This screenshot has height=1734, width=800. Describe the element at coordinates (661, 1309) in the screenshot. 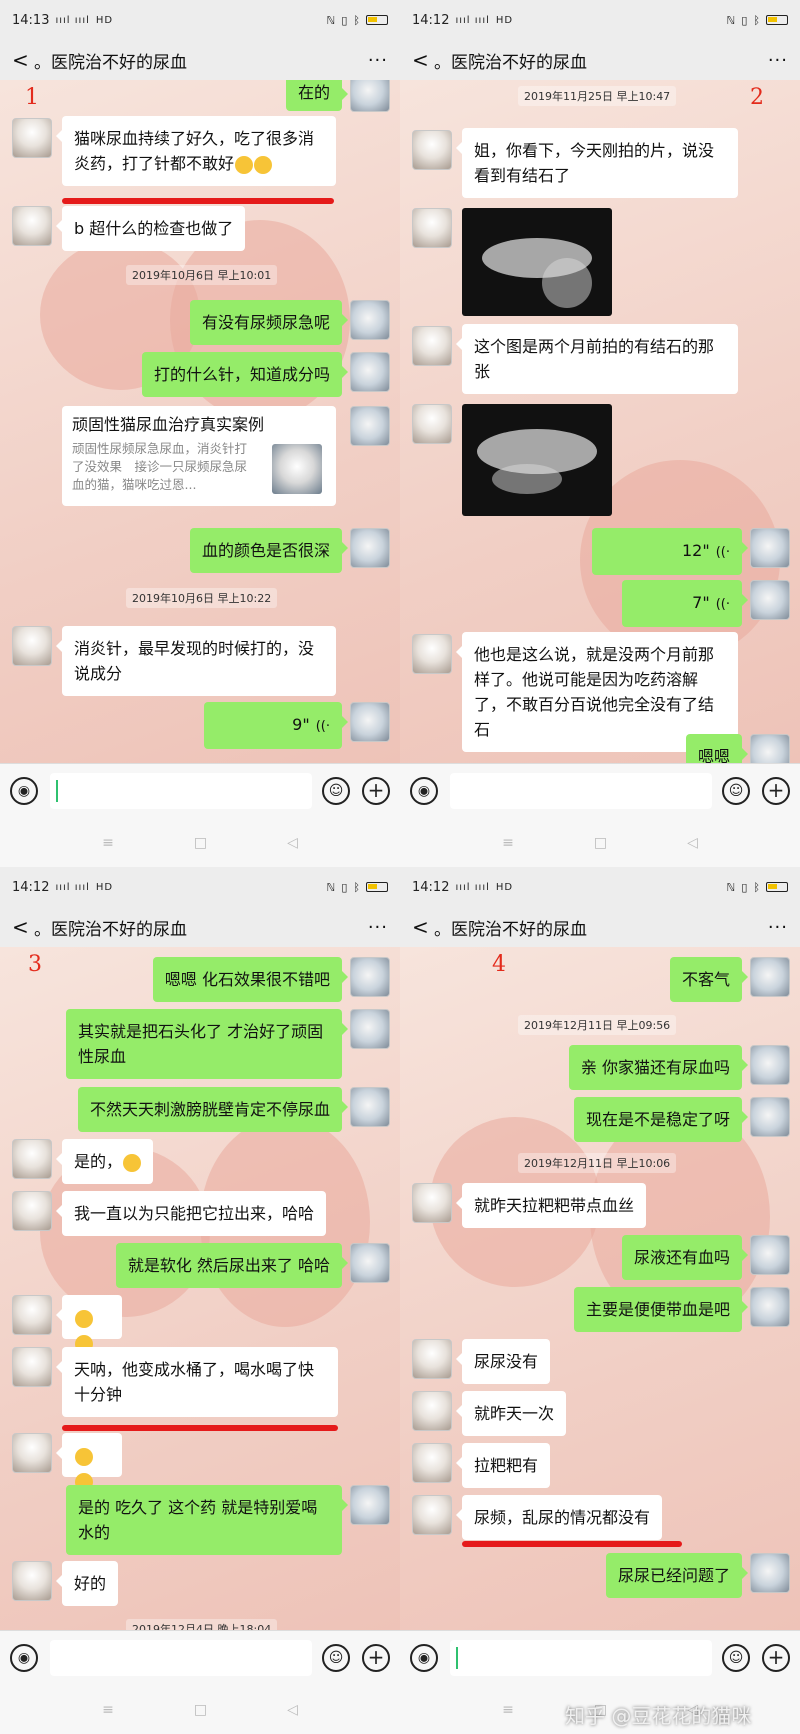

I see `message-bubble: 主要是便便带血是吧` at that location.